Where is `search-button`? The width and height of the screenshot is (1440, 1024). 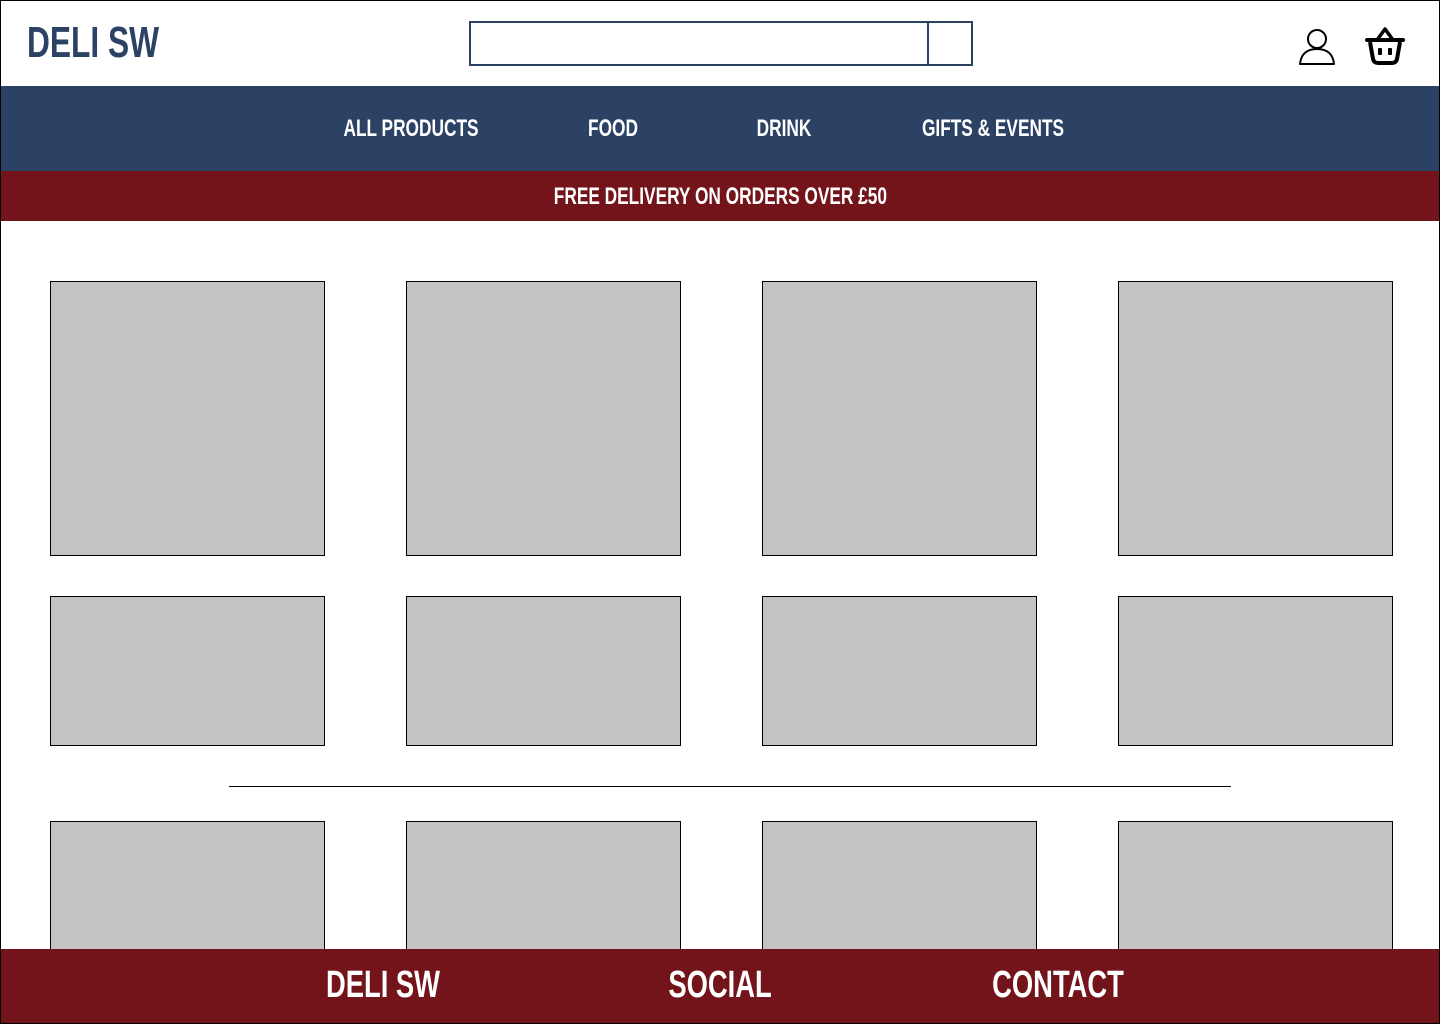 search-button is located at coordinates (950, 43).